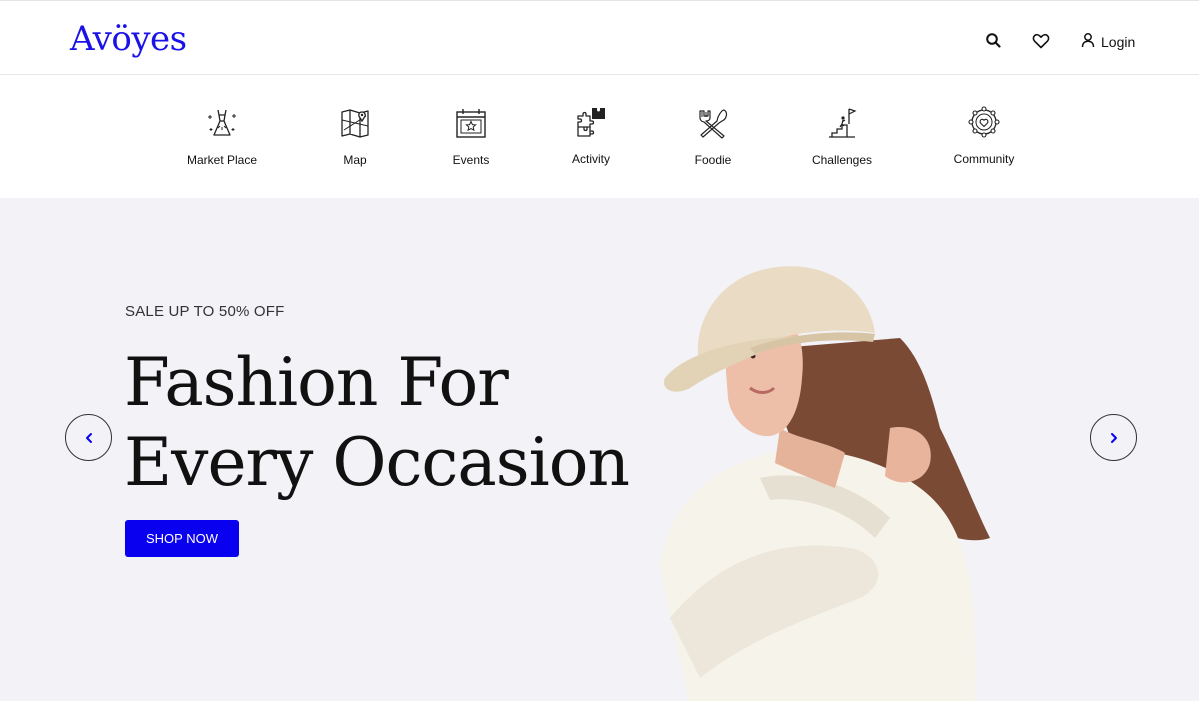 Image resolution: width=1199 pixels, height=701 pixels. I want to click on category-label: Community, so click(984, 159).